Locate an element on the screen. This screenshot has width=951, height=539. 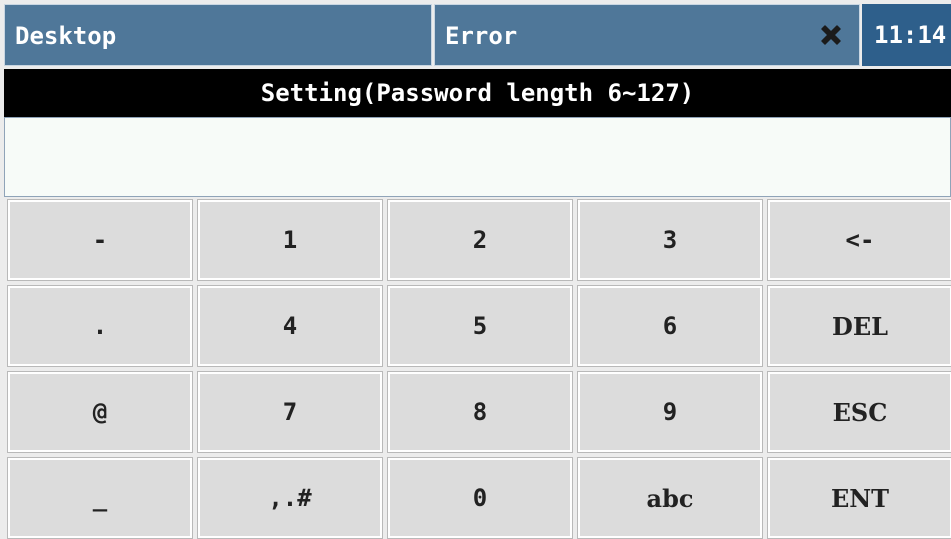
key-enter: ENT is located at coordinates (859, 498).